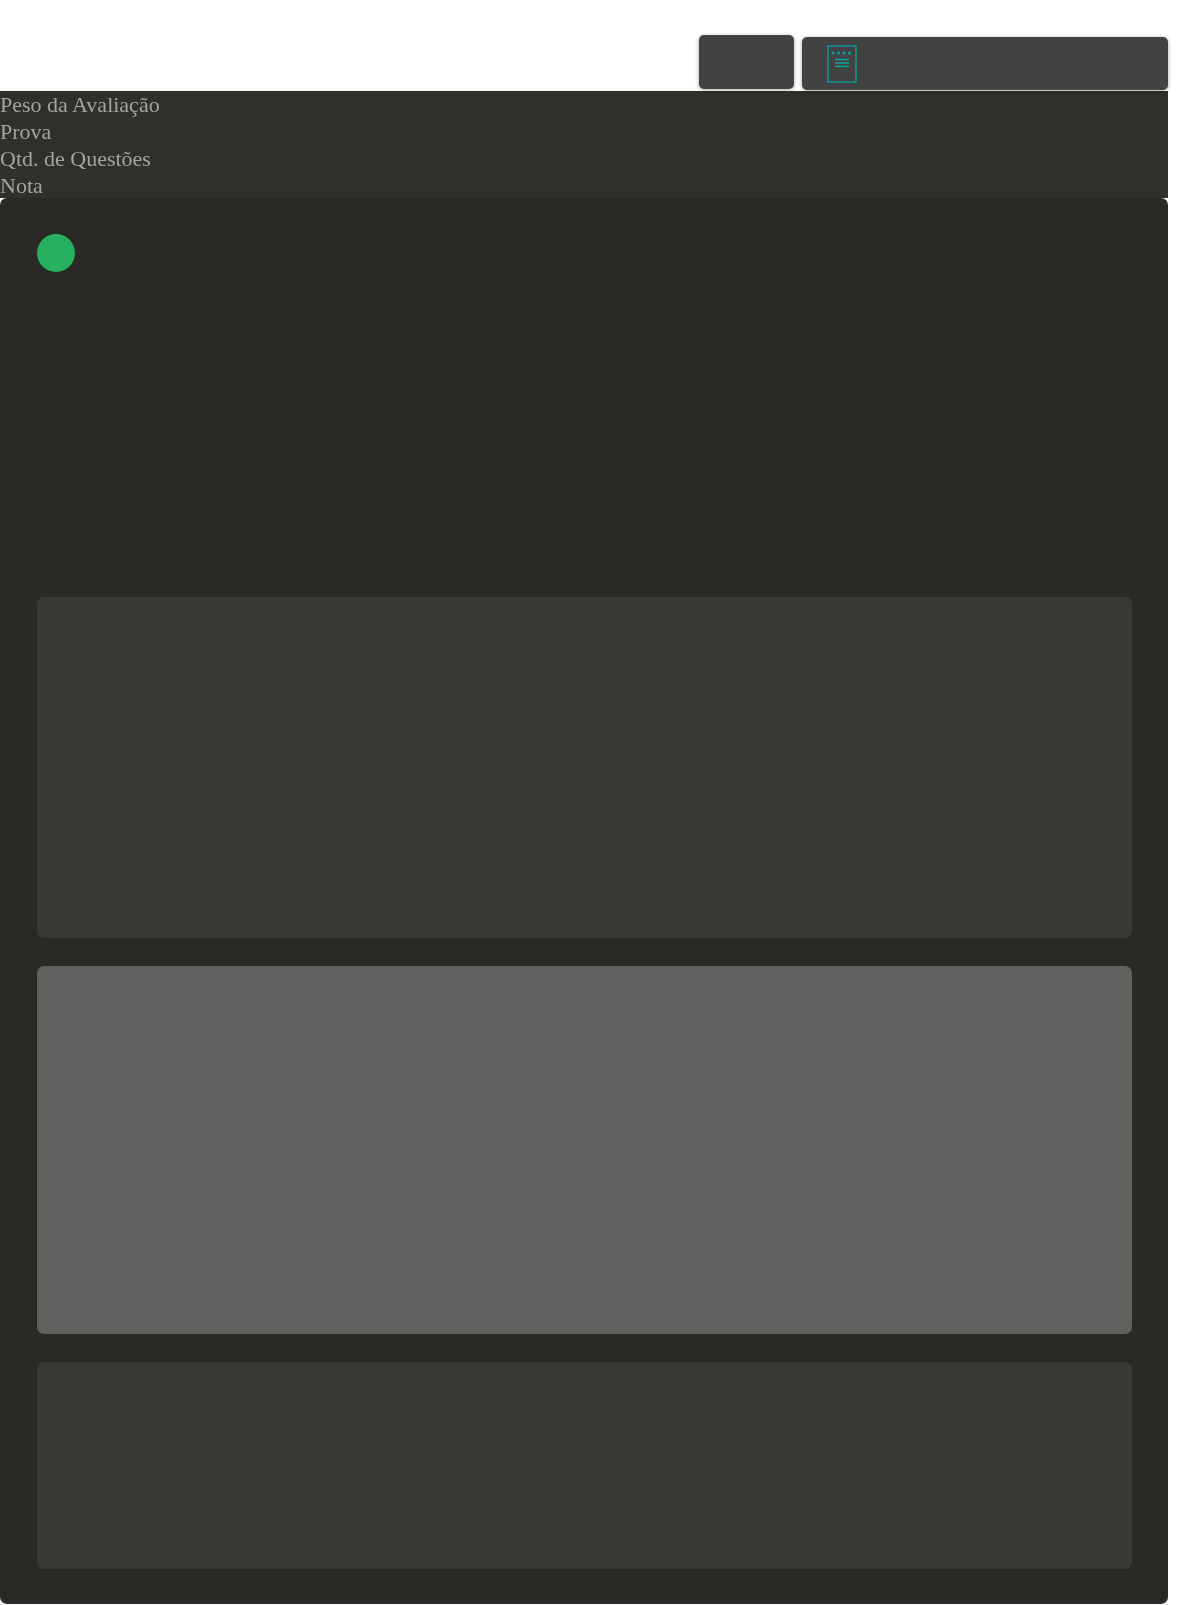 The image size is (1178, 1605). I want to click on column-label: Prova, so click(26, 131).